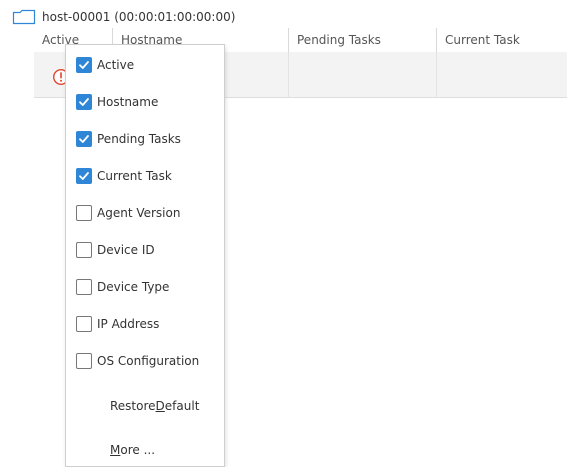 The height and width of the screenshot is (467, 567). What do you see at coordinates (133, 406) in the screenshot?
I see `restore-default-prefix: Restore` at bounding box center [133, 406].